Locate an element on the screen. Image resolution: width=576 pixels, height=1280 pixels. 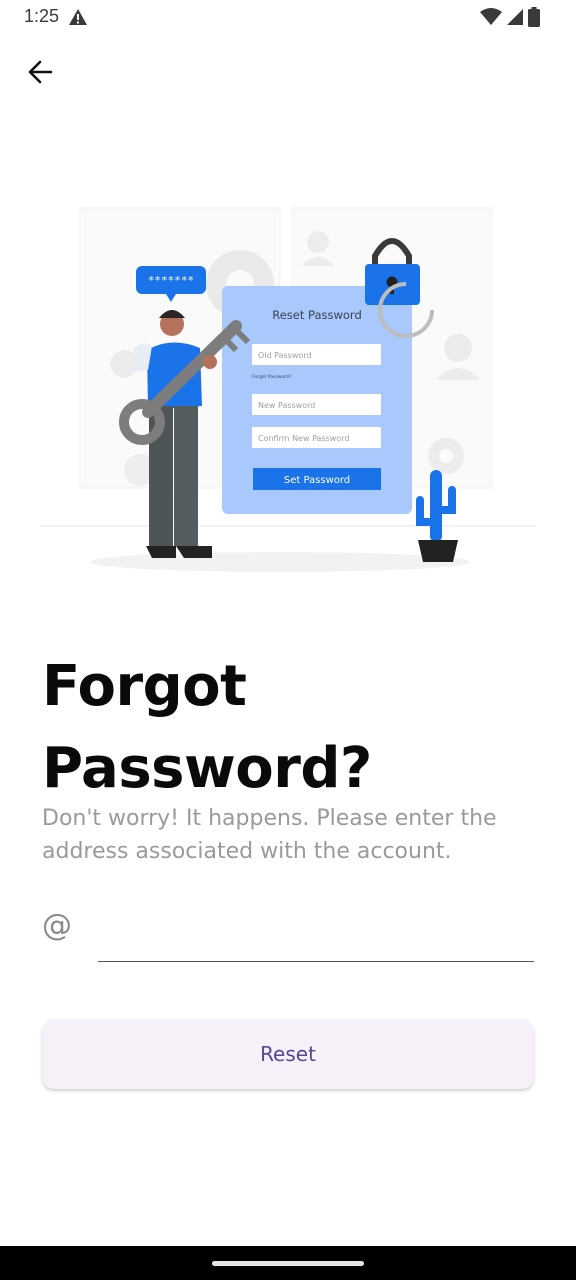
reset-button: Reset is located at coordinates (288, 1054).